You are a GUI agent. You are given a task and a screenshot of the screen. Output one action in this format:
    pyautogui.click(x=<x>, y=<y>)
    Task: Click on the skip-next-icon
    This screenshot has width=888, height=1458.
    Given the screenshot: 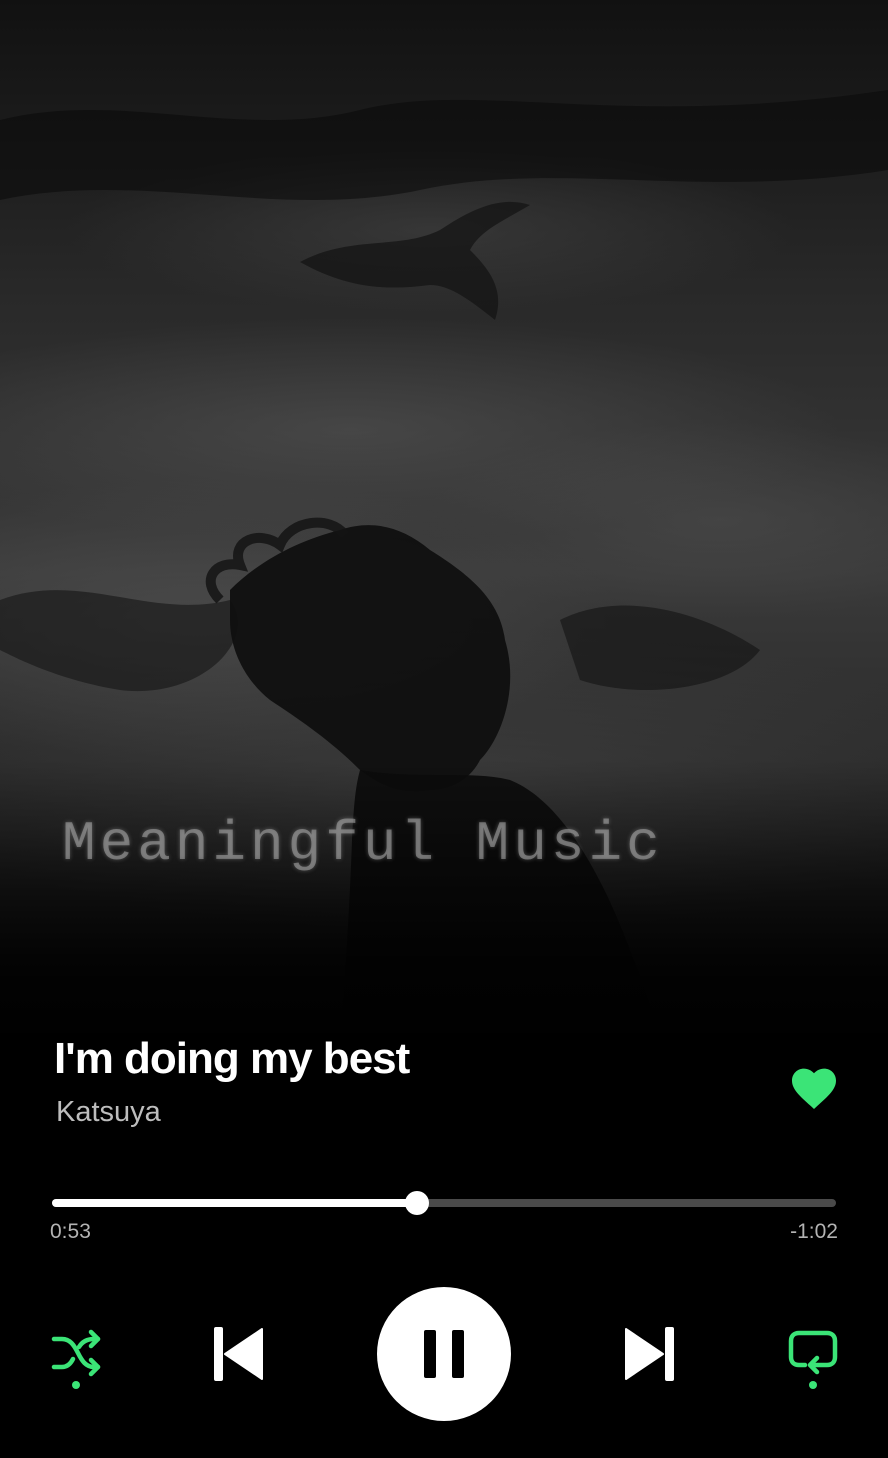 What is the action you would take?
    pyautogui.click(x=649, y=1354)
    